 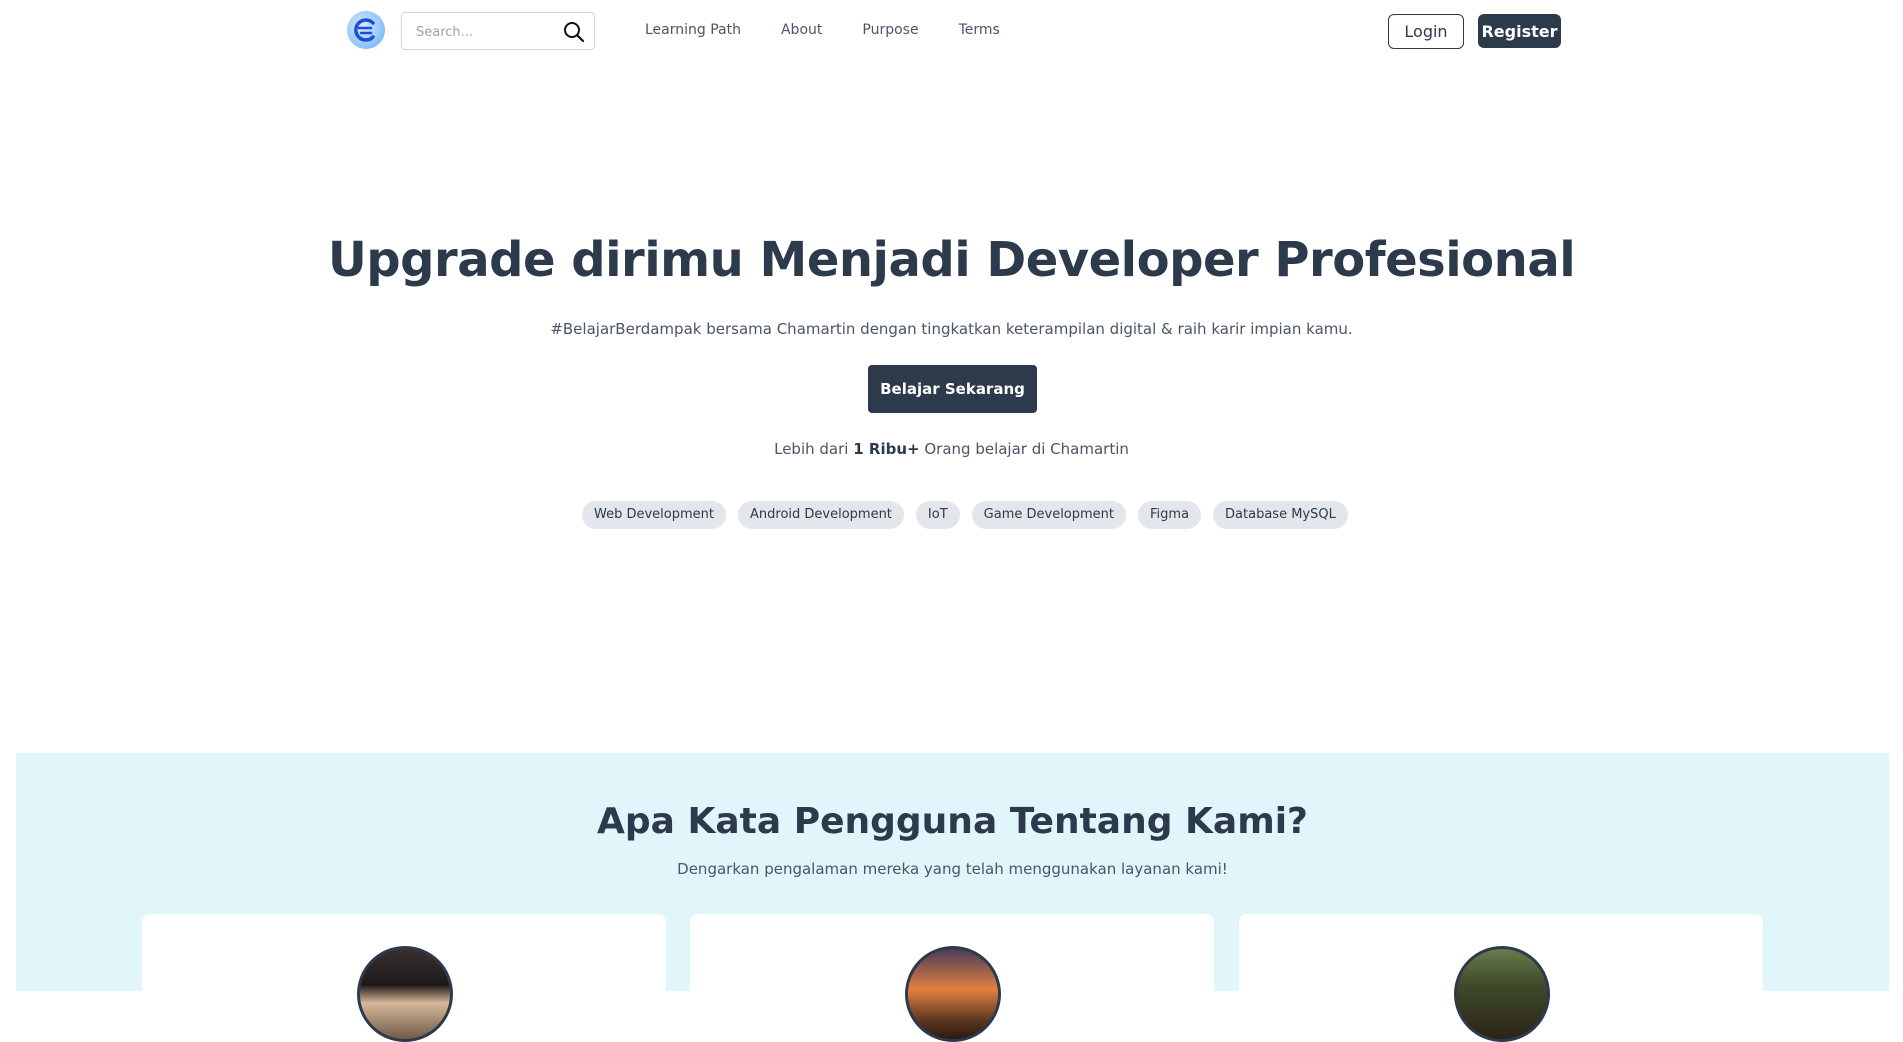 I want to click on stat-prefix: Lebih dari, so click(x=811, y=449).